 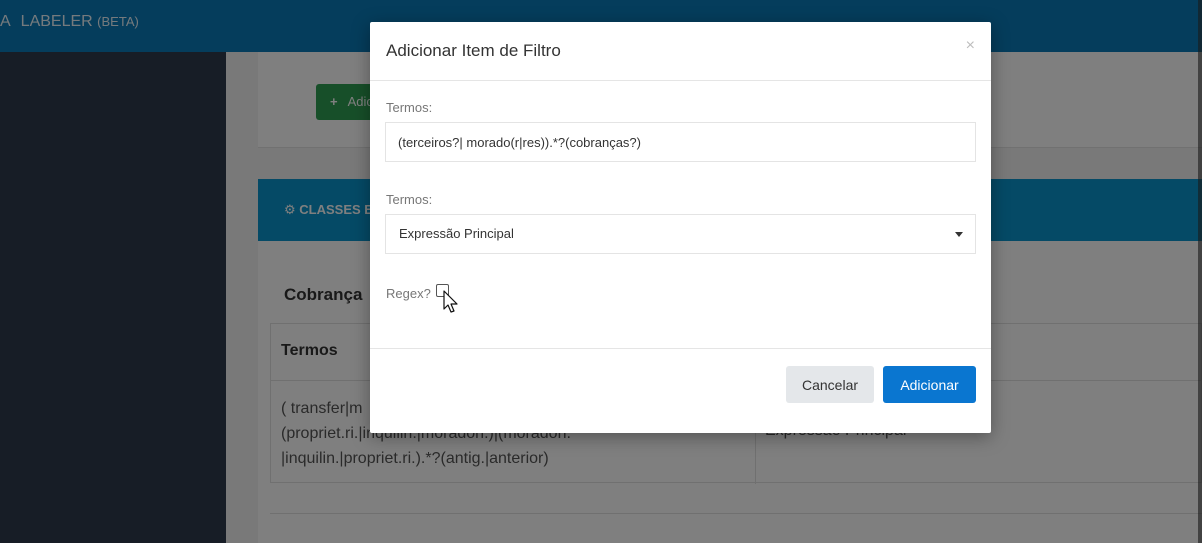 I want to click on terms-label: Termos:, so click(x=409, y=107).